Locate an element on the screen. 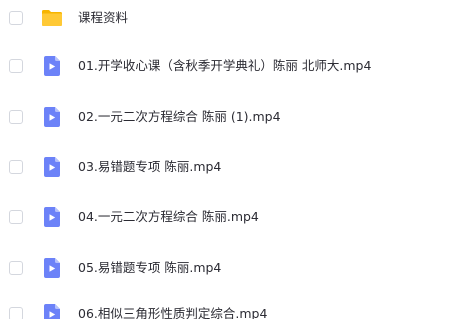 This screenshot has height=319, width=449. list-item-video: 02.一元二次方程综合 陈丽 (1).mp4 is located at coordinates (224, 119).